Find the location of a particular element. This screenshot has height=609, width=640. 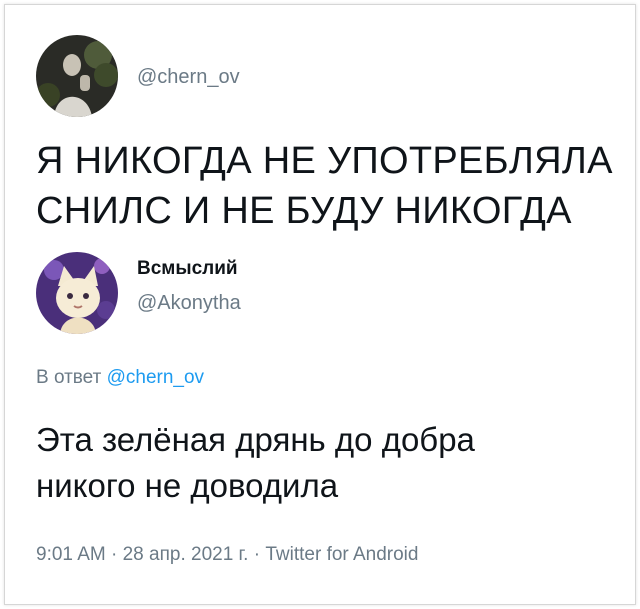

avatar-photo-icon is located at coordinates (77, 76).